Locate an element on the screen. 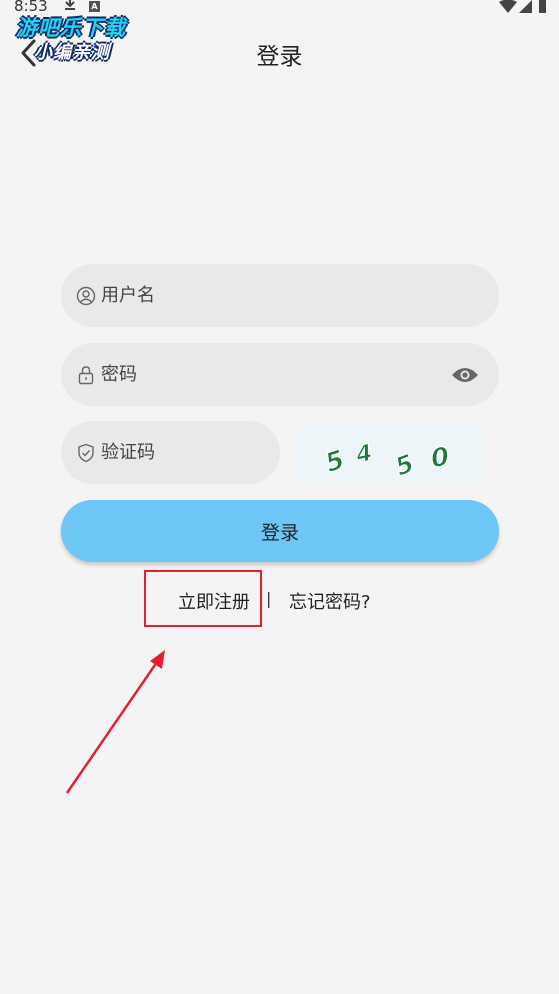 This screenshot has width=559, height=994. username-field is located at coordinates (280, 295).